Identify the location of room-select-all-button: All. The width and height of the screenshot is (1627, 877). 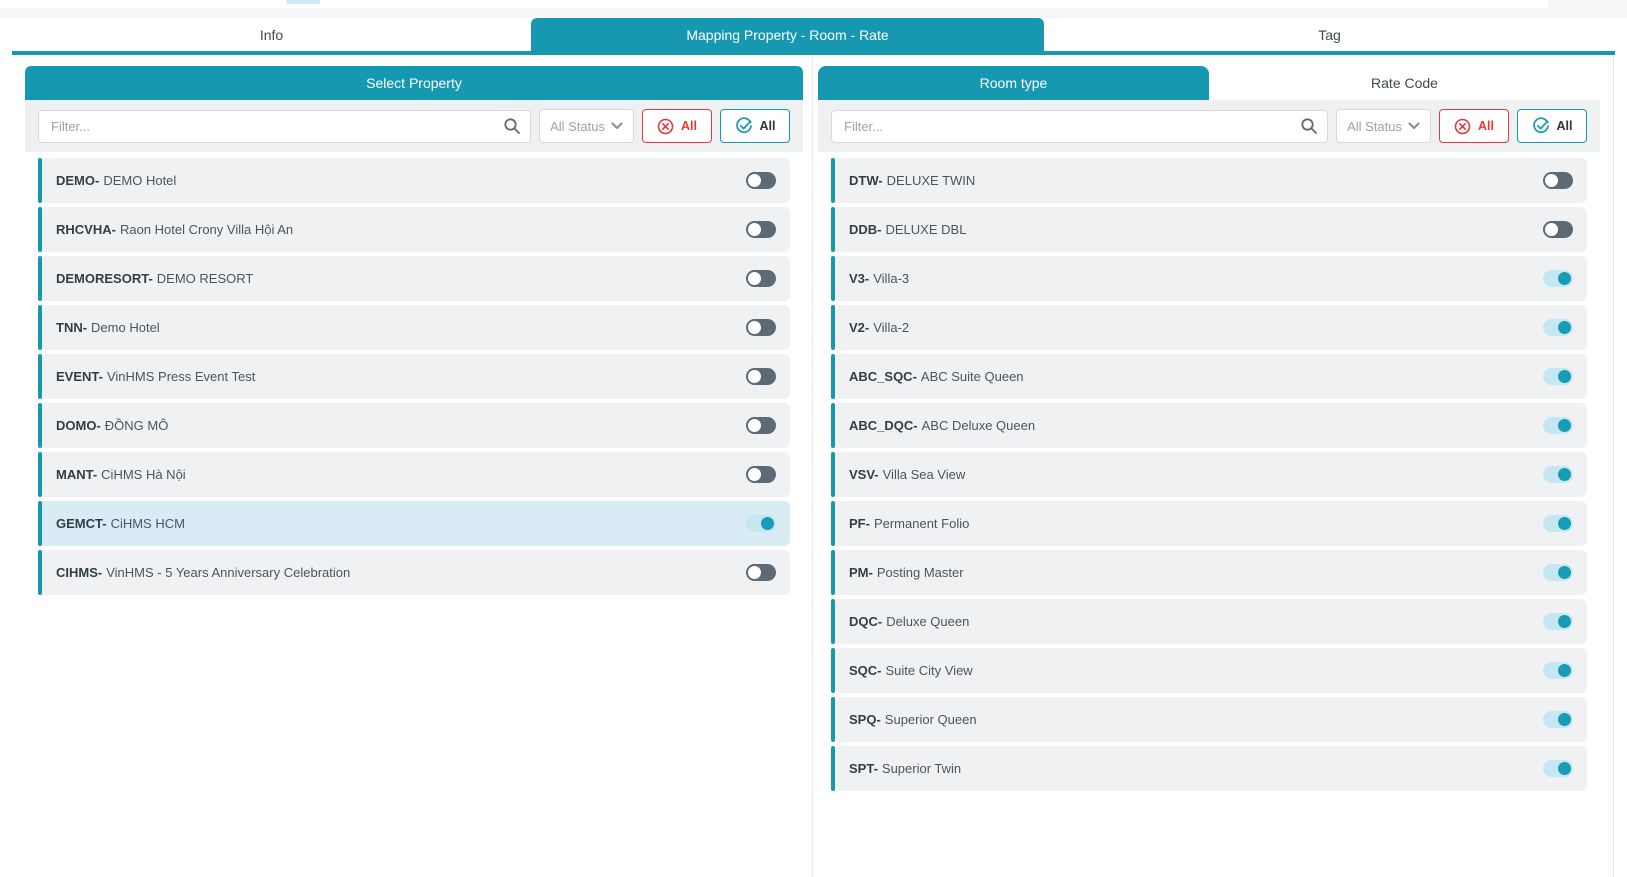
(1552, 126).